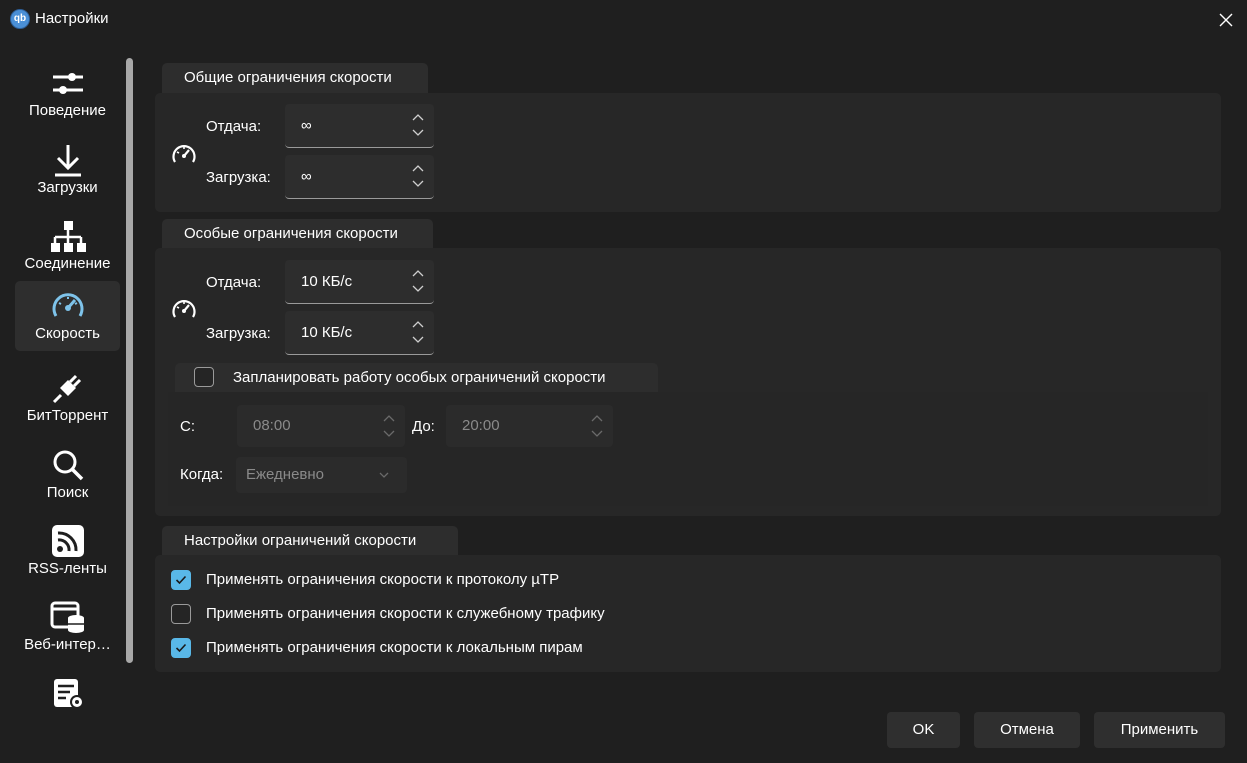 This screenshot has height=763, width=1247. What do you see at coordinates (67, 110) in the screenshot?
I see `sidebar-item-label: Поведение` at bounding box center [67, 110].